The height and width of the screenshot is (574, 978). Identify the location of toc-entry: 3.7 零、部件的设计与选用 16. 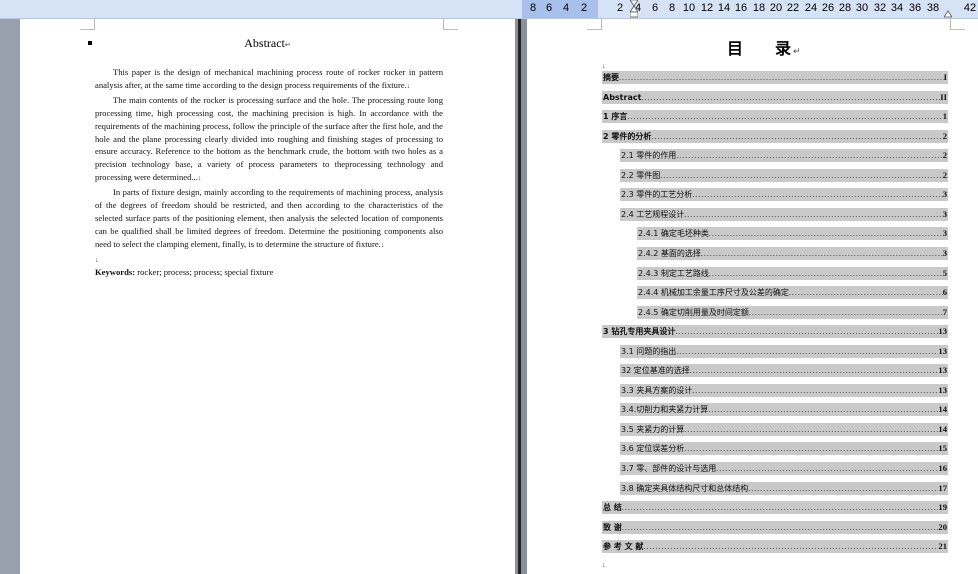
(784, 468).